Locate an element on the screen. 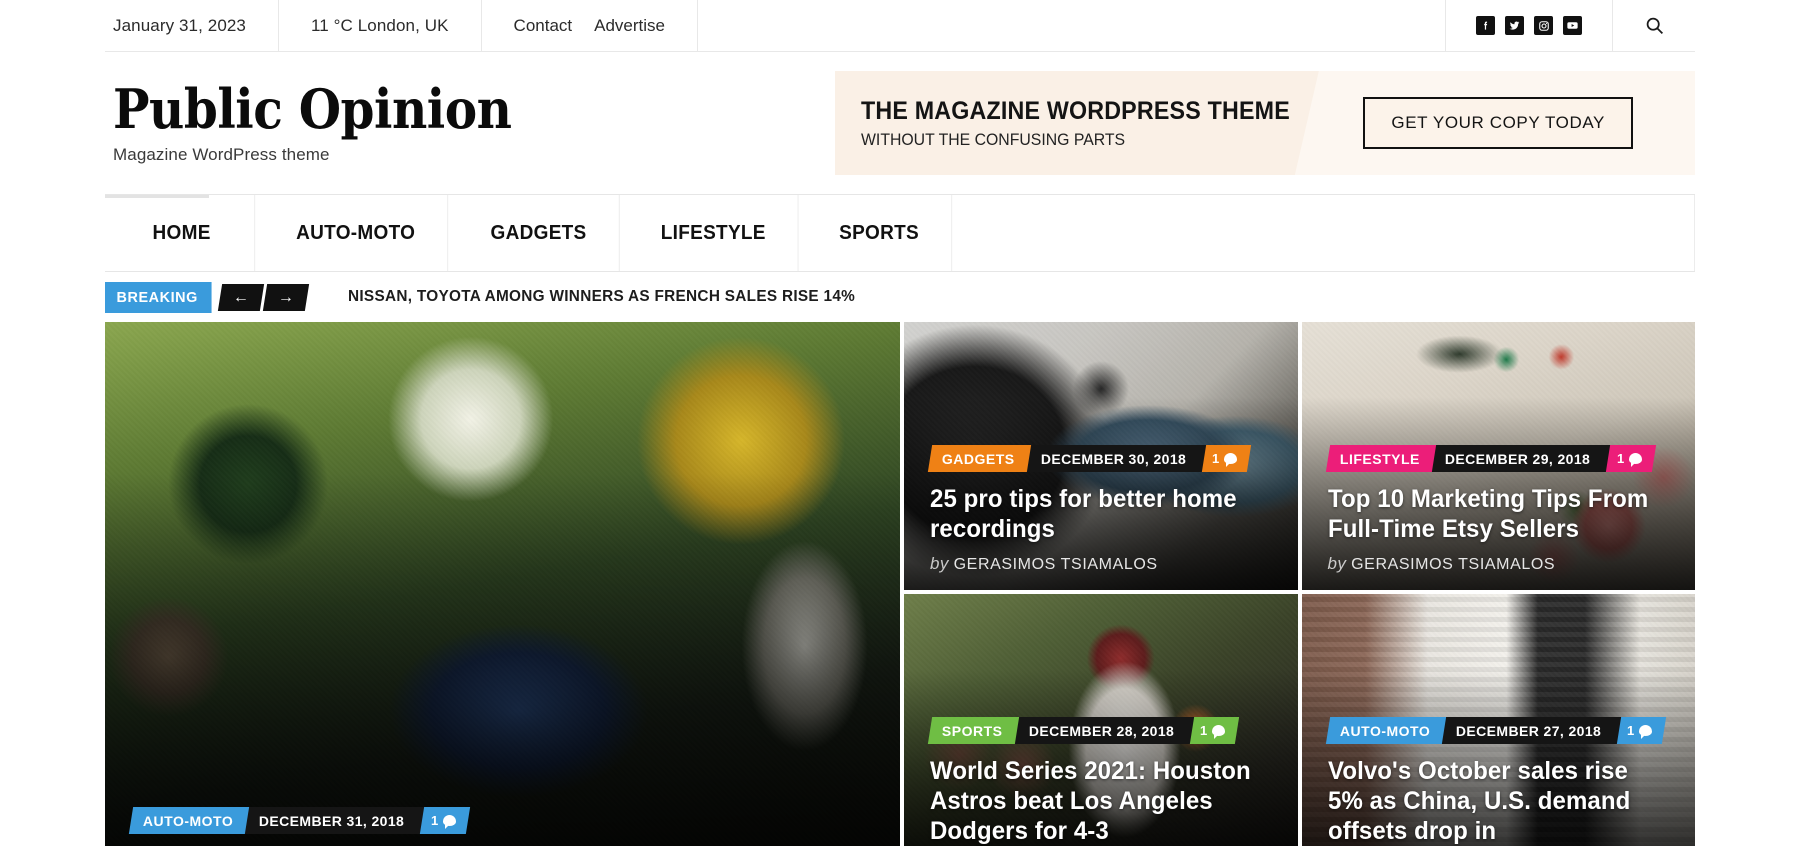  site-tagline: Magazine WordPress theme is located at coordinates (221, 154).